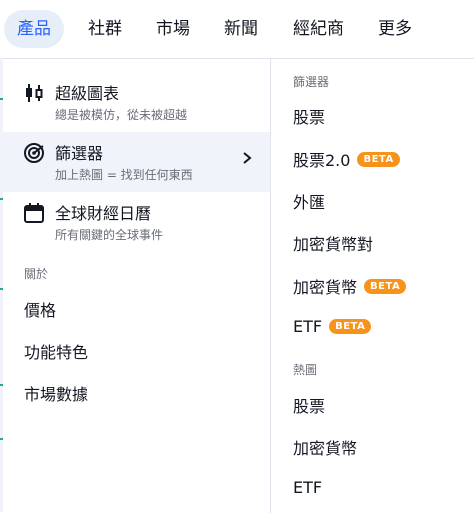  I want to click on screener-label: ETF, so click(308, 326).